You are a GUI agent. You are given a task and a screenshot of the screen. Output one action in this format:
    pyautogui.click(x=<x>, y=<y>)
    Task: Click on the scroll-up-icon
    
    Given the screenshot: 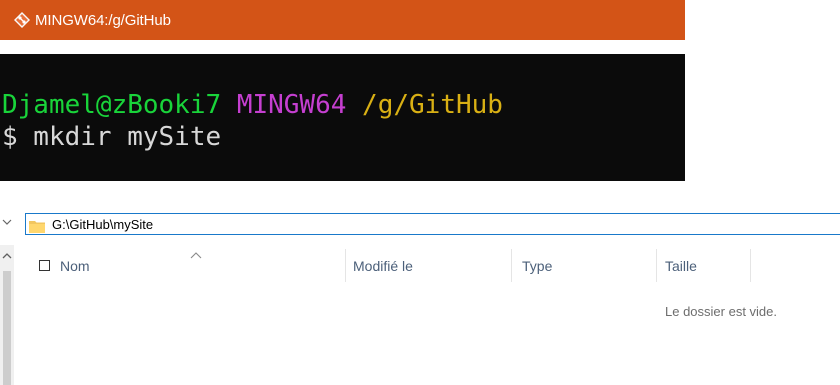 What is the action you would take?
    pyautogui.click(x=7, y=256)
    